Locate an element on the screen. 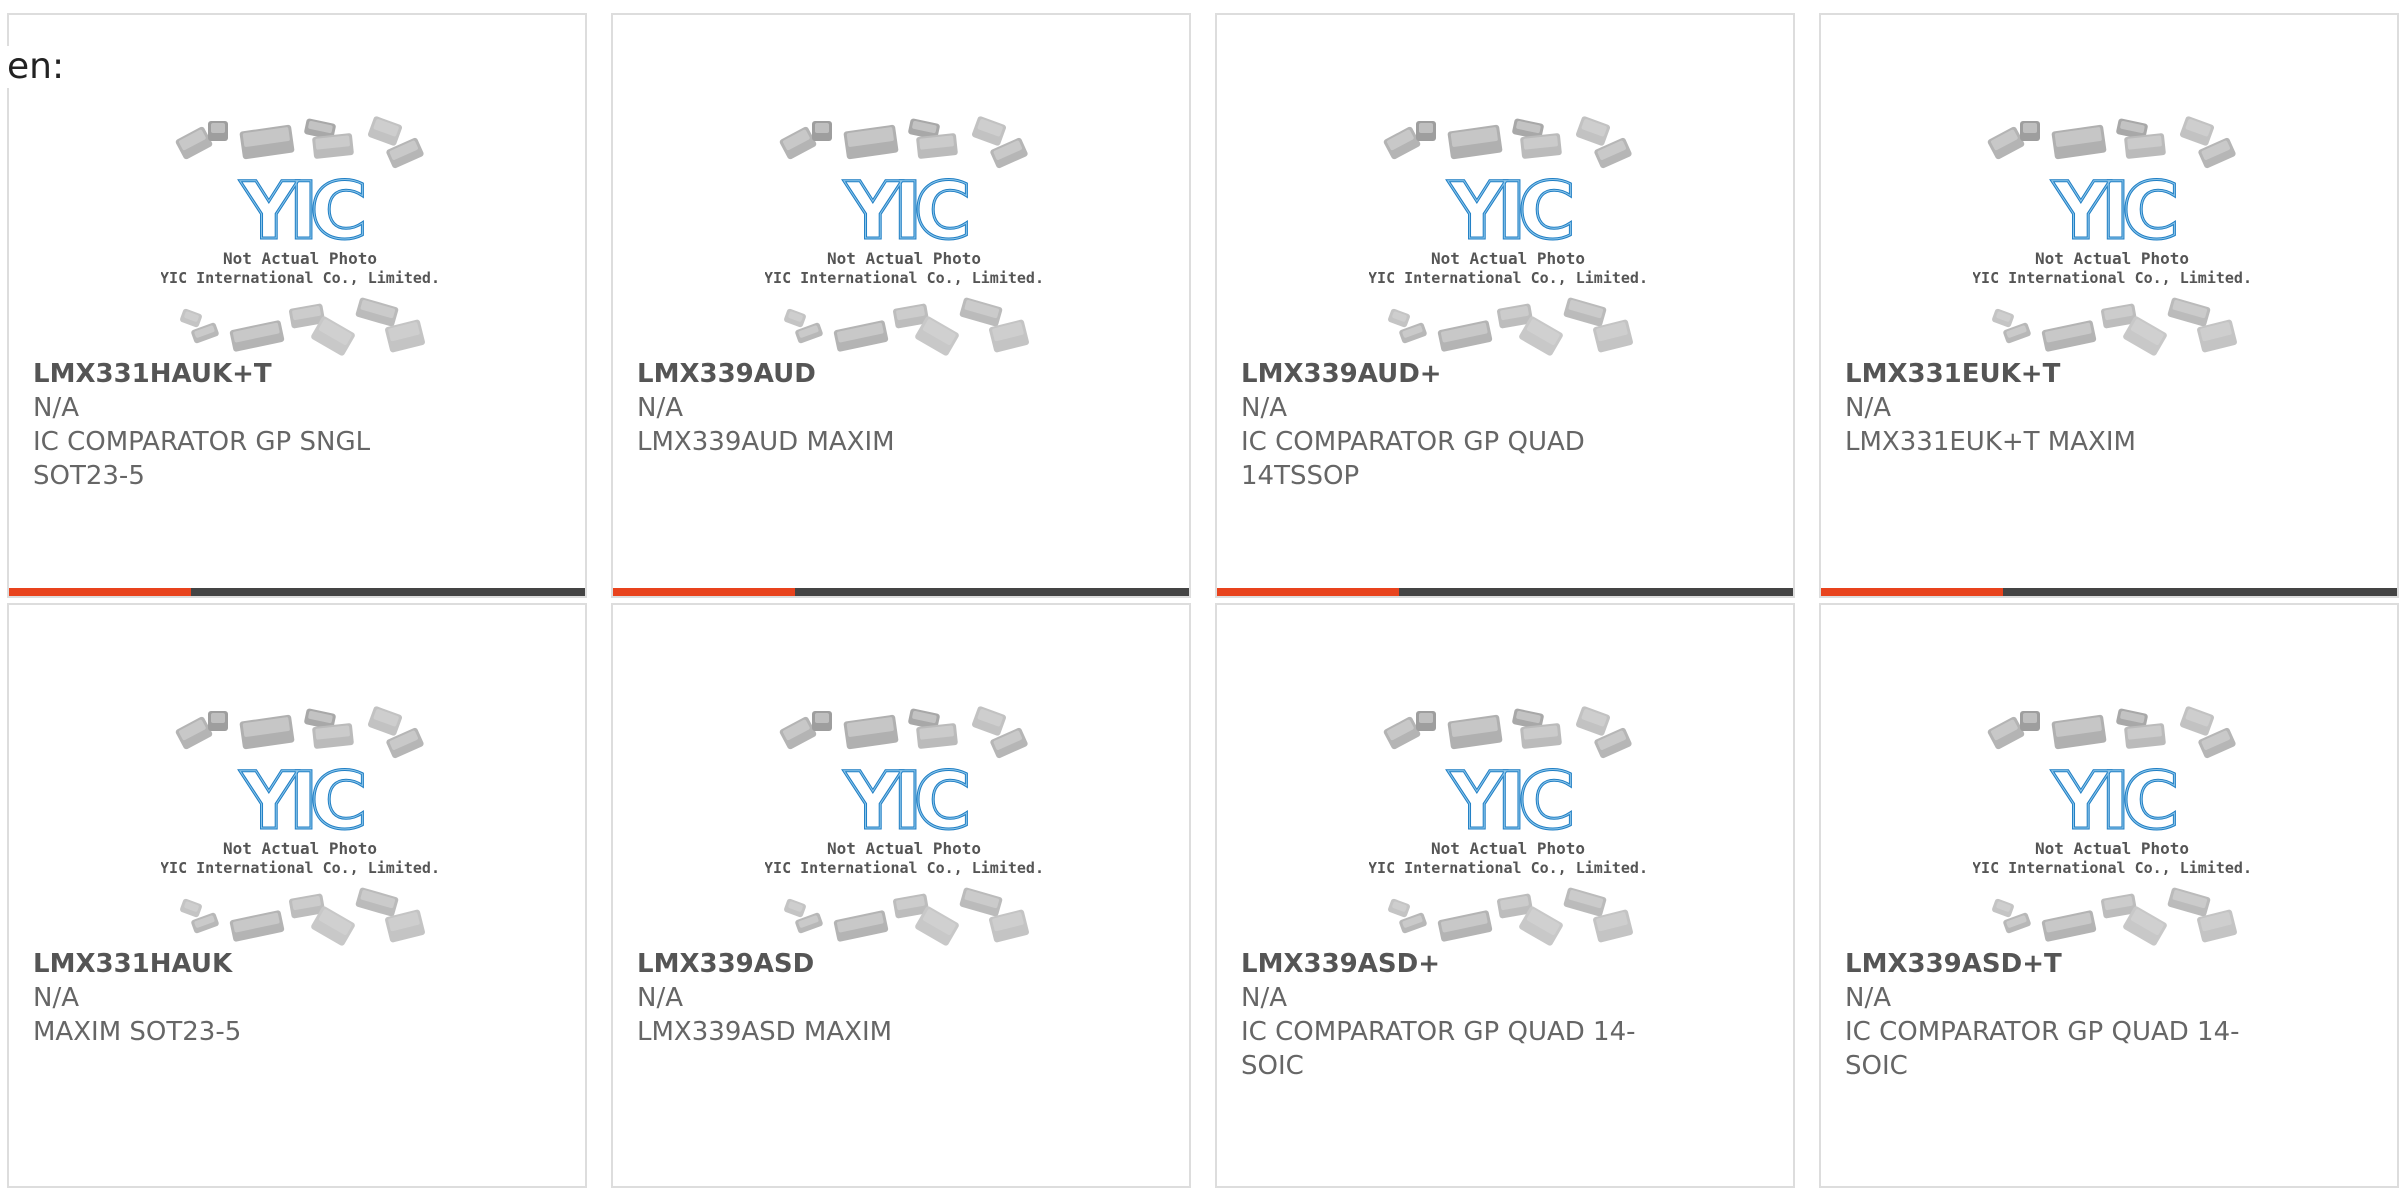  product-description: LMX339ASD MAXIM is located at coordinates (765, 1032).